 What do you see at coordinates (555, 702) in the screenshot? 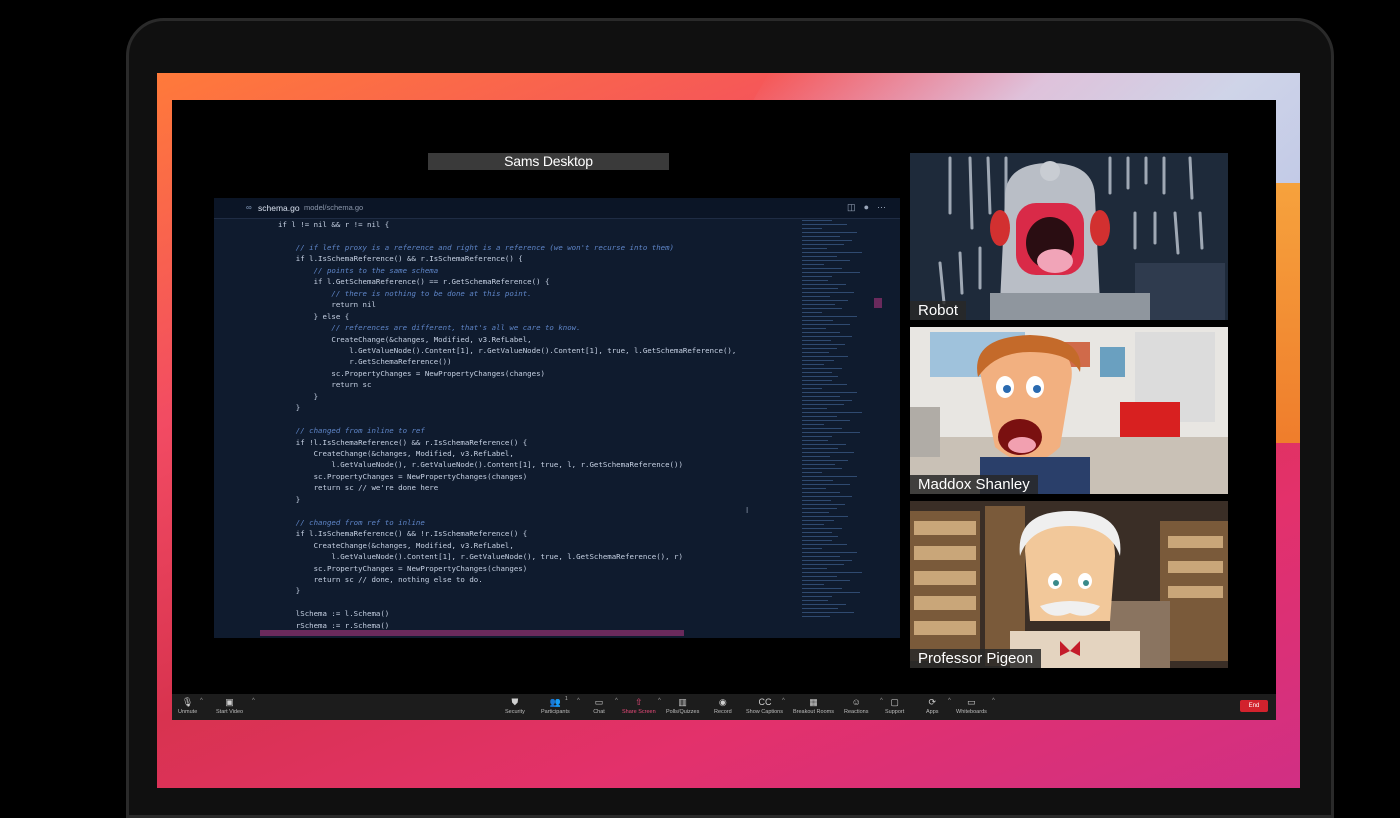
I see `participants-icon: 👥` at bounding box center [555, 702].